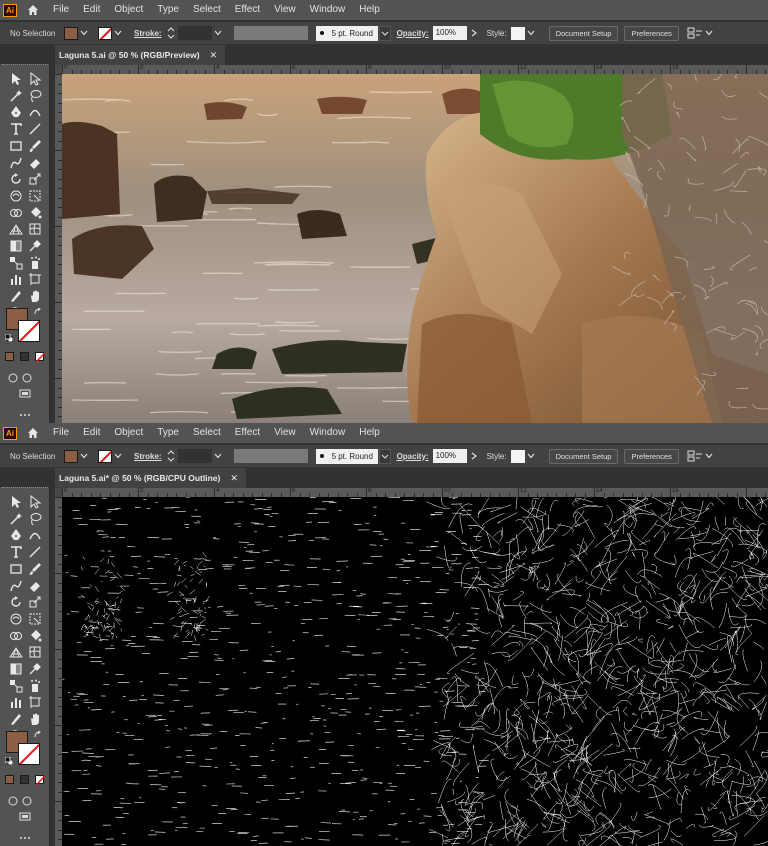  What do you see at coordinates (35, 719) in the screenshot?
I see `hand-tool-icon` at bounding box center [35, 719].